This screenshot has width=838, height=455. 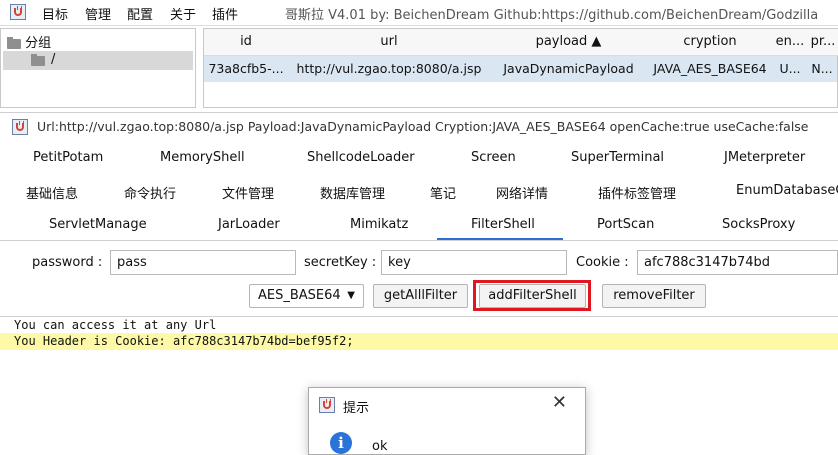 What do you see at coordinates (68, 157) in the screenshot?
I see `tab-petitpotam: PetitPotam` at bounding box center [68, 157].